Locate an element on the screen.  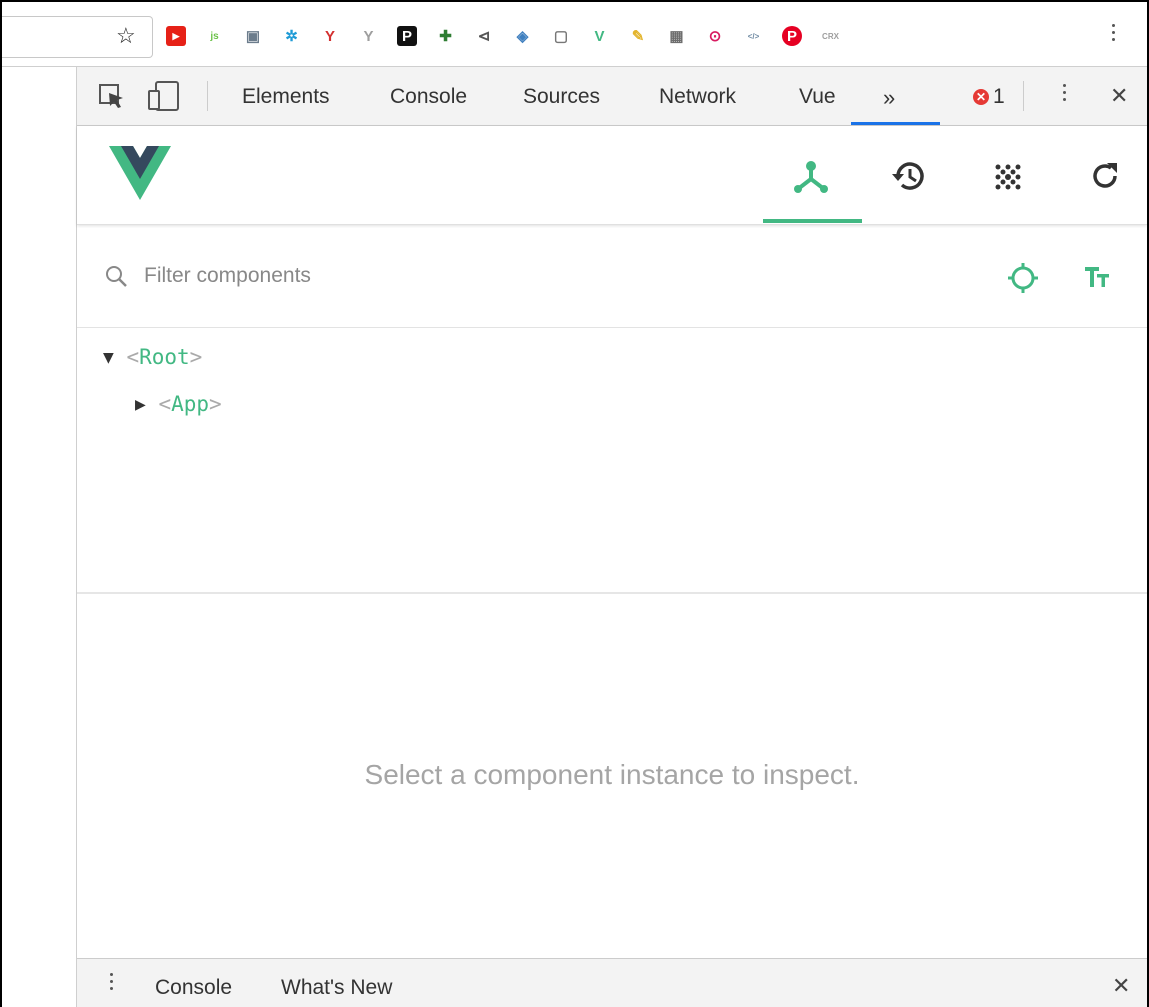
crx-extension-icon: CRX is located at coordinates (831, 36).